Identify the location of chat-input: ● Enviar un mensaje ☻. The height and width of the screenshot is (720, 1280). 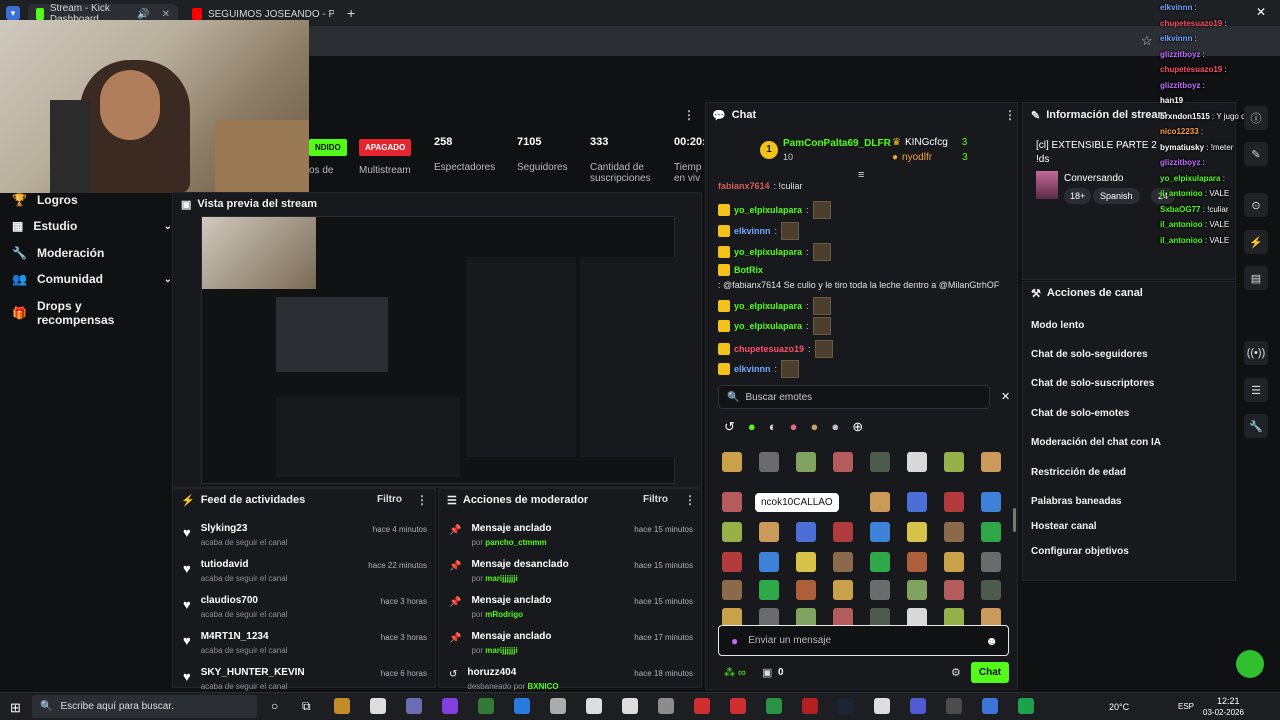
(863, 640).